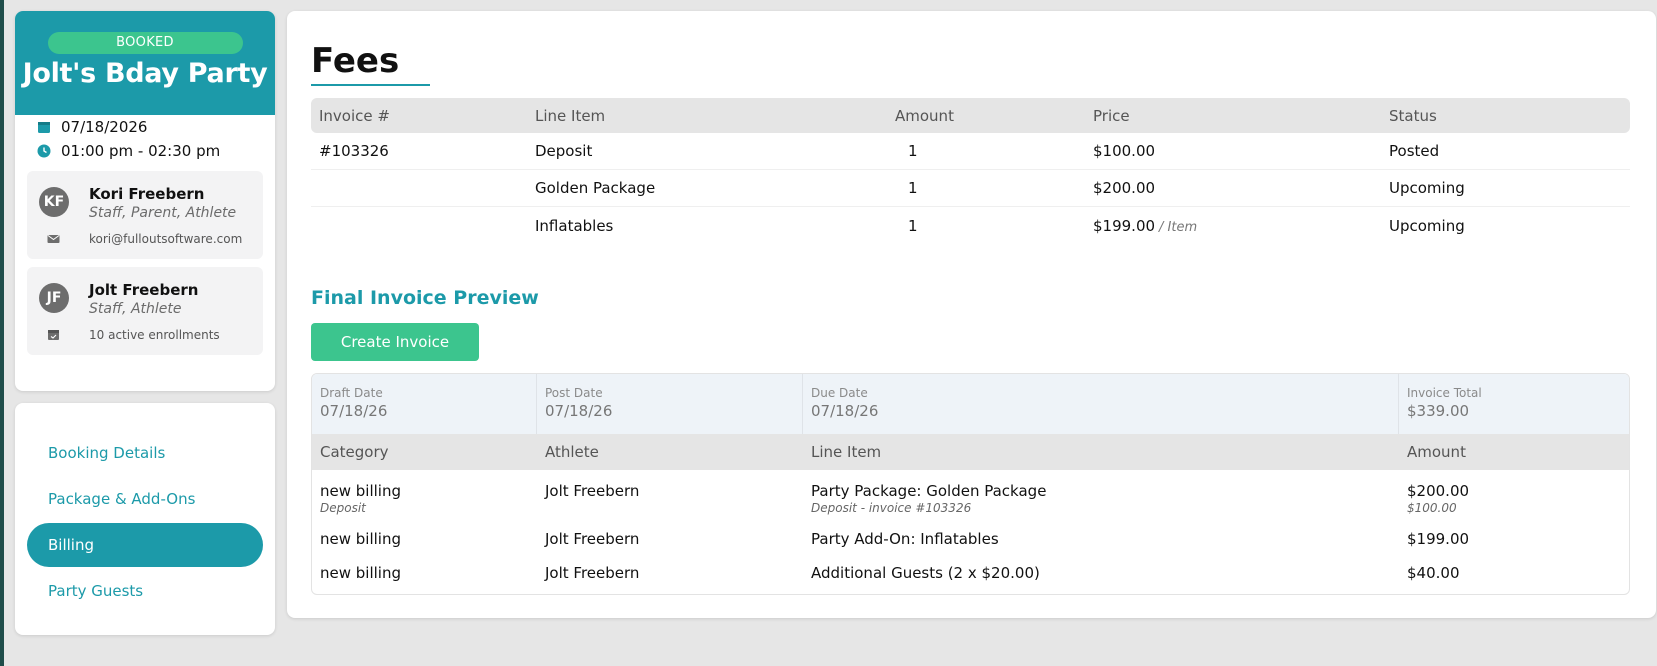 This screenshot has width=1657, height=666. Describe the element at coordinates (144, 290) in the screenshot. I see `contact-name: Jolt Freebern` at that location.